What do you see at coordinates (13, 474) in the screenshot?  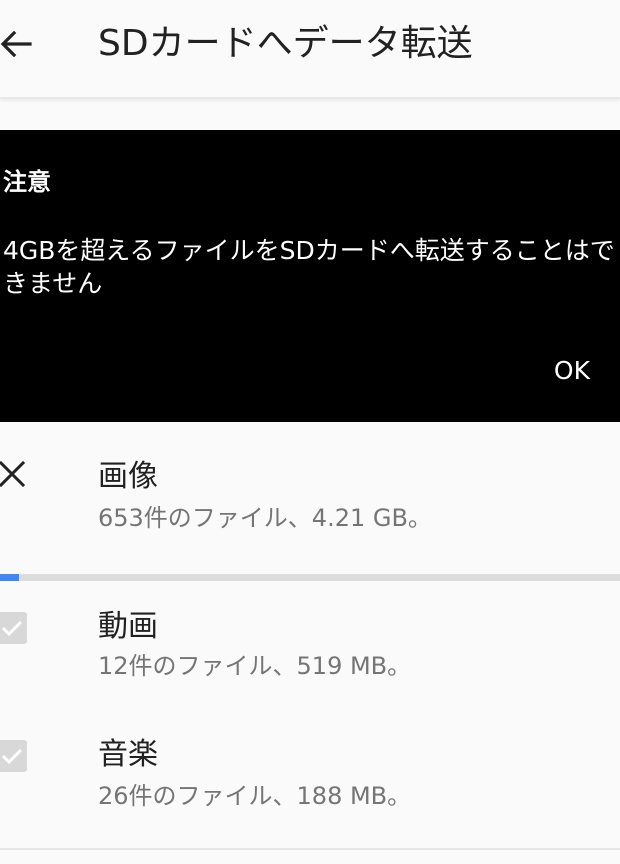 I see `close-icon` at bounding box center [13, 474].